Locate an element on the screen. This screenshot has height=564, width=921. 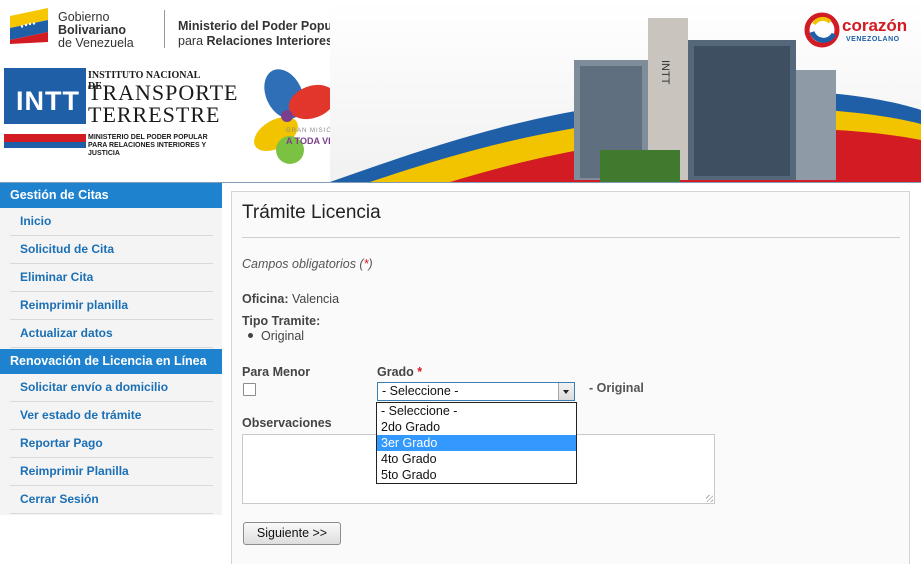
sidebar-section-gestion-citas: Gestión de Citas is located at coordinates (111, 195).